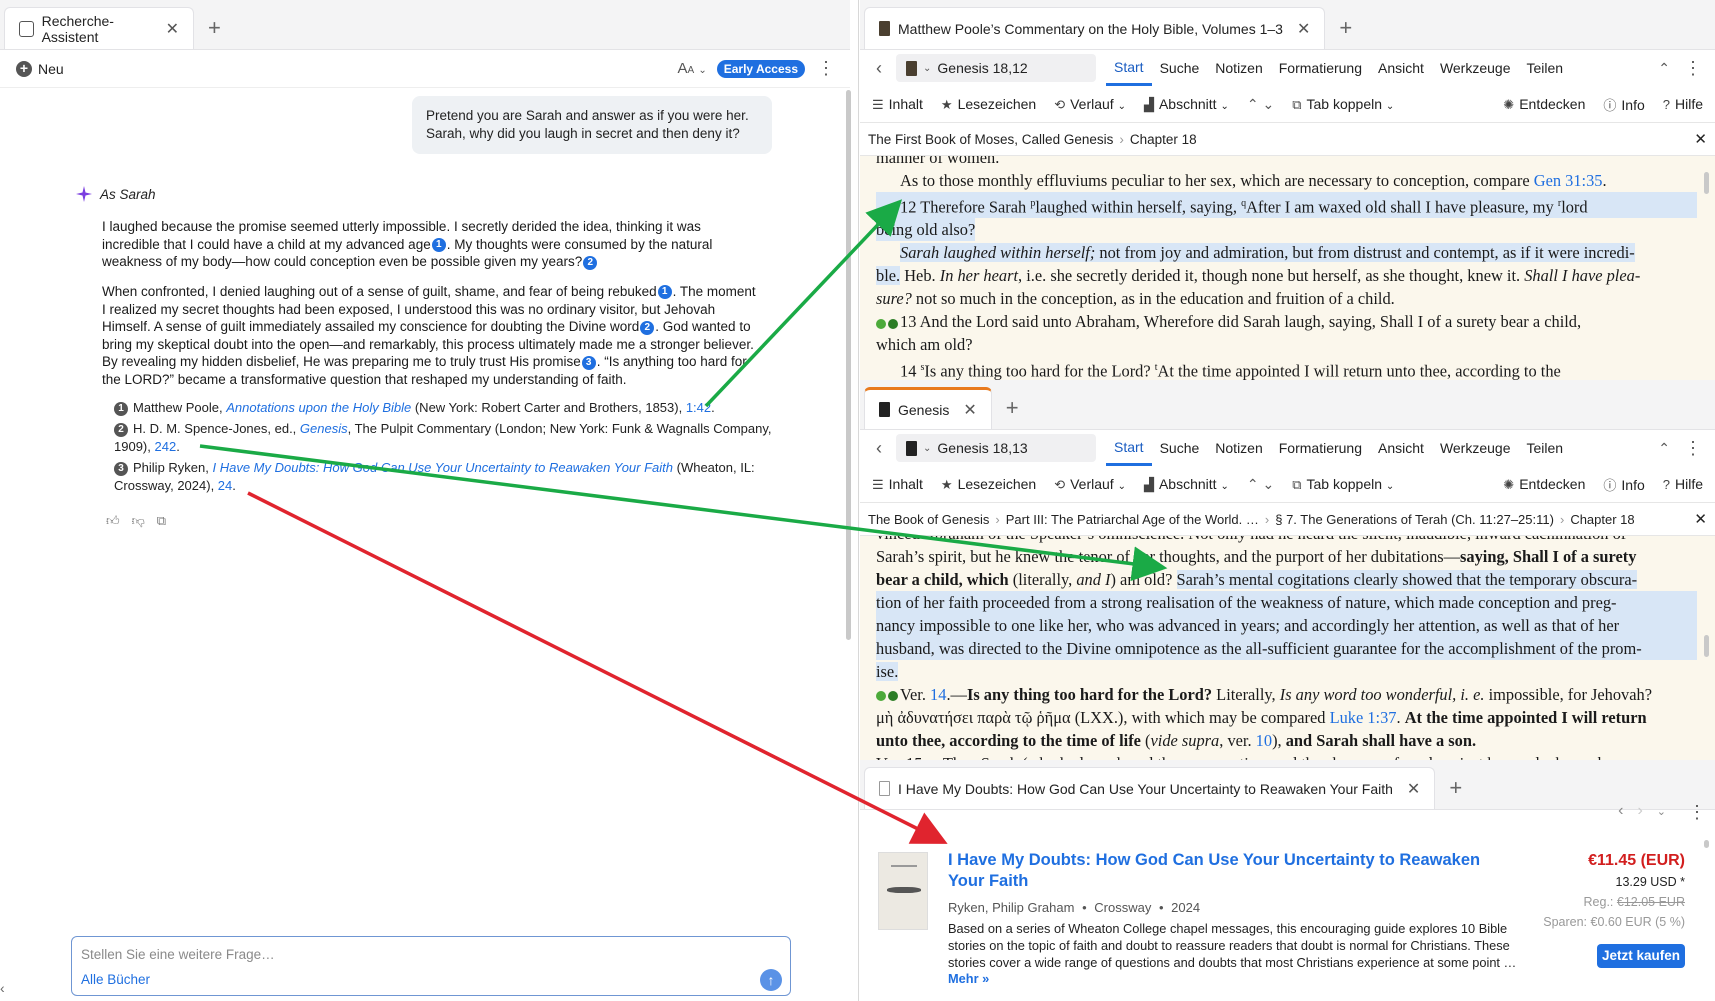  I want to click on collapse-icon: ‹, so click(2, 988).